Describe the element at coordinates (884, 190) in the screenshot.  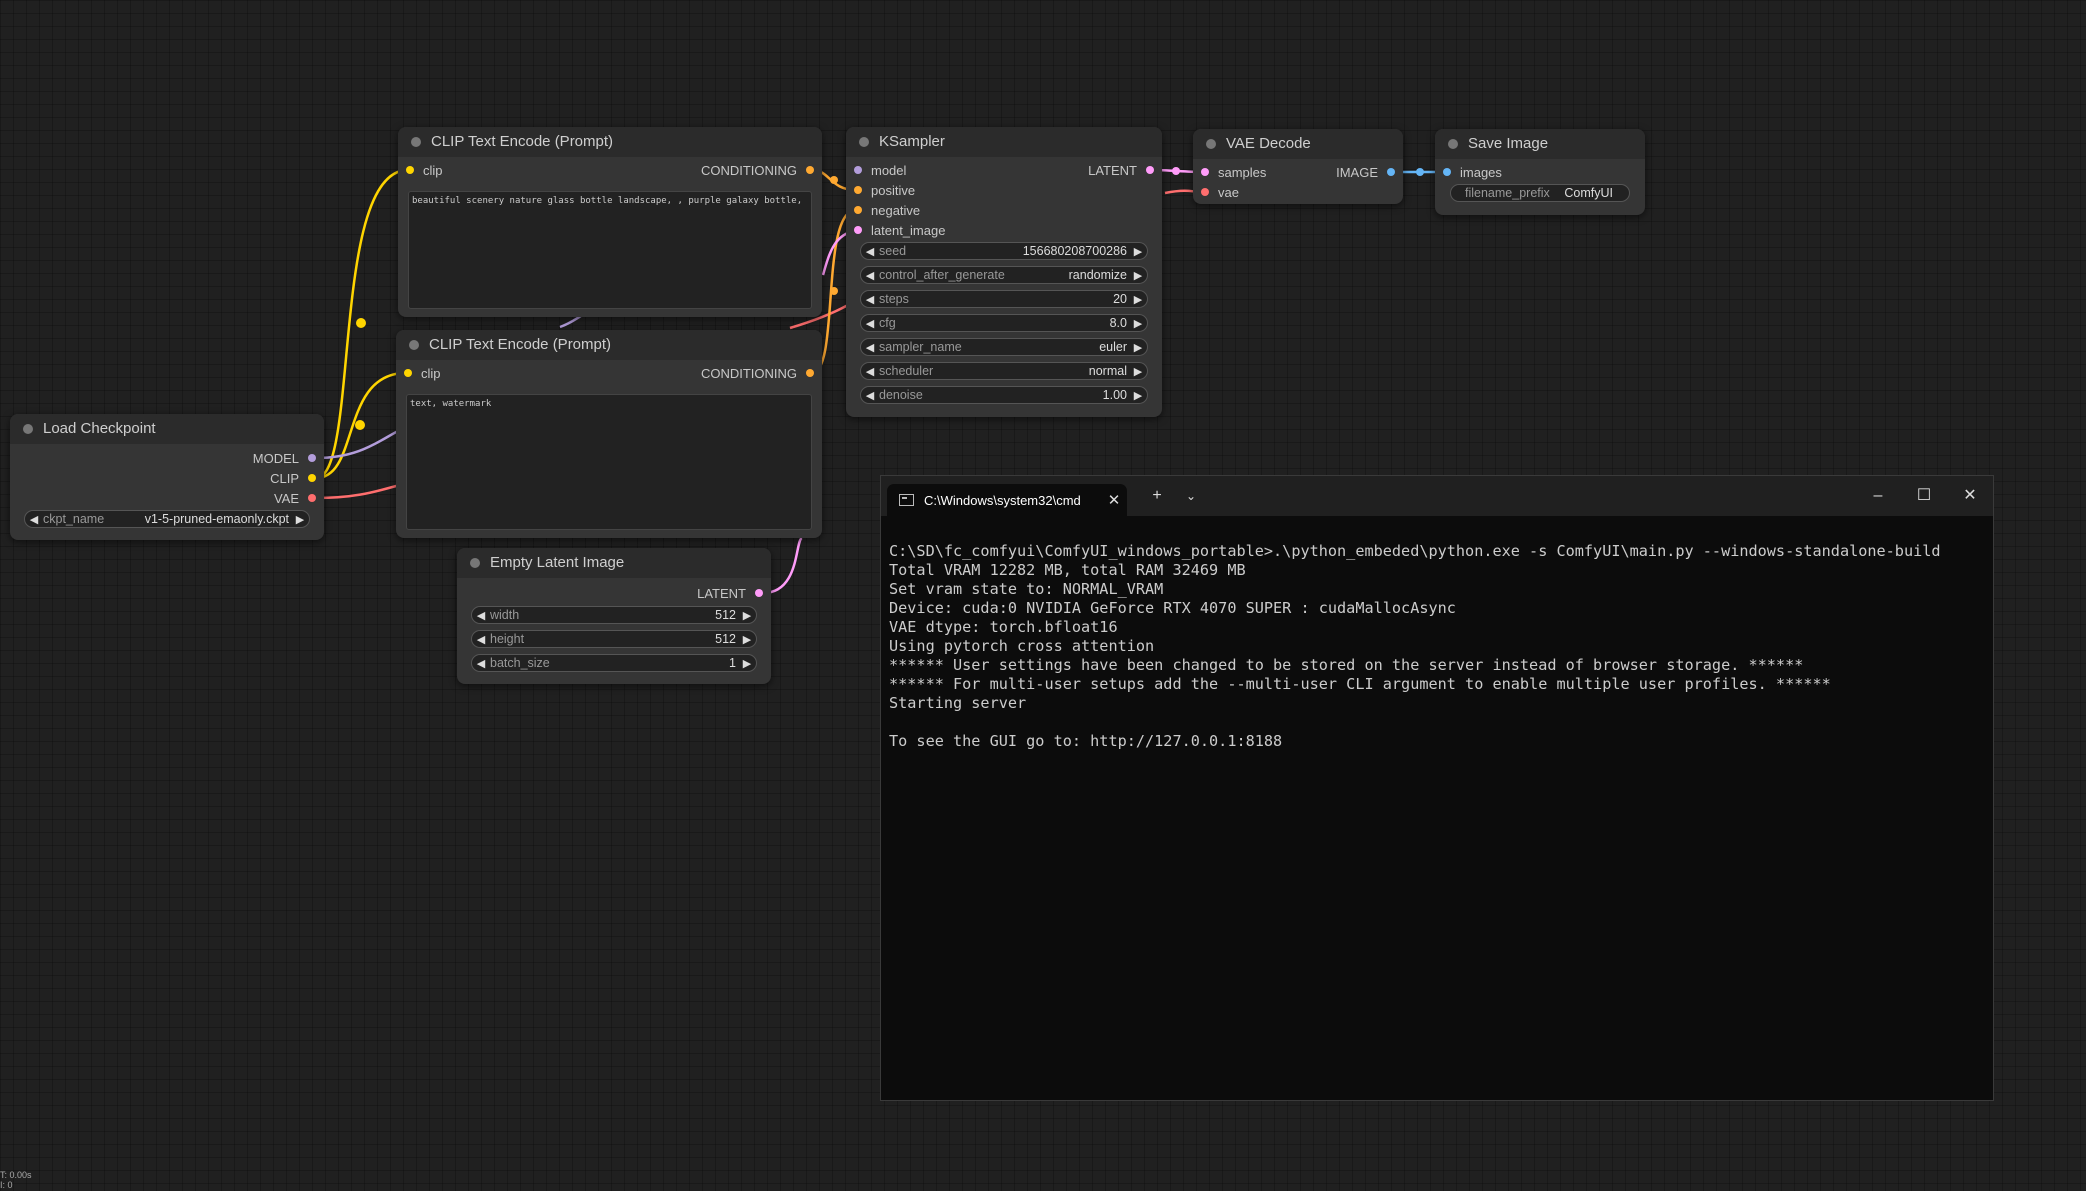
I see `input-positive: positive` at that location.